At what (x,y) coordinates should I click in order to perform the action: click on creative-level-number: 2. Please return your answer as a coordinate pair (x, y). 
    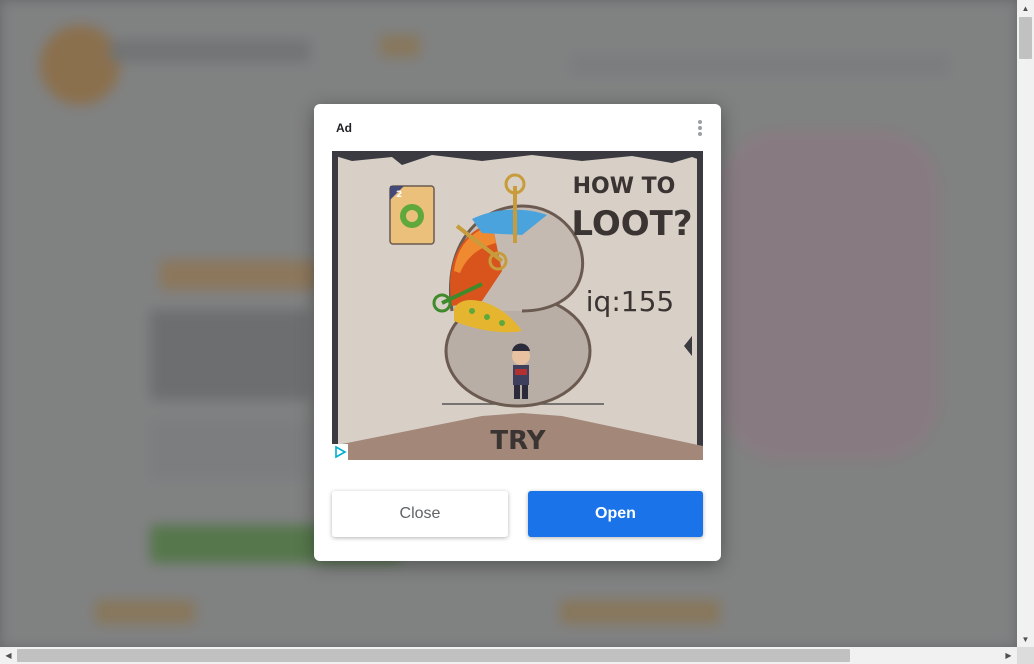
    Looking at the image, I should click on (399, 195).